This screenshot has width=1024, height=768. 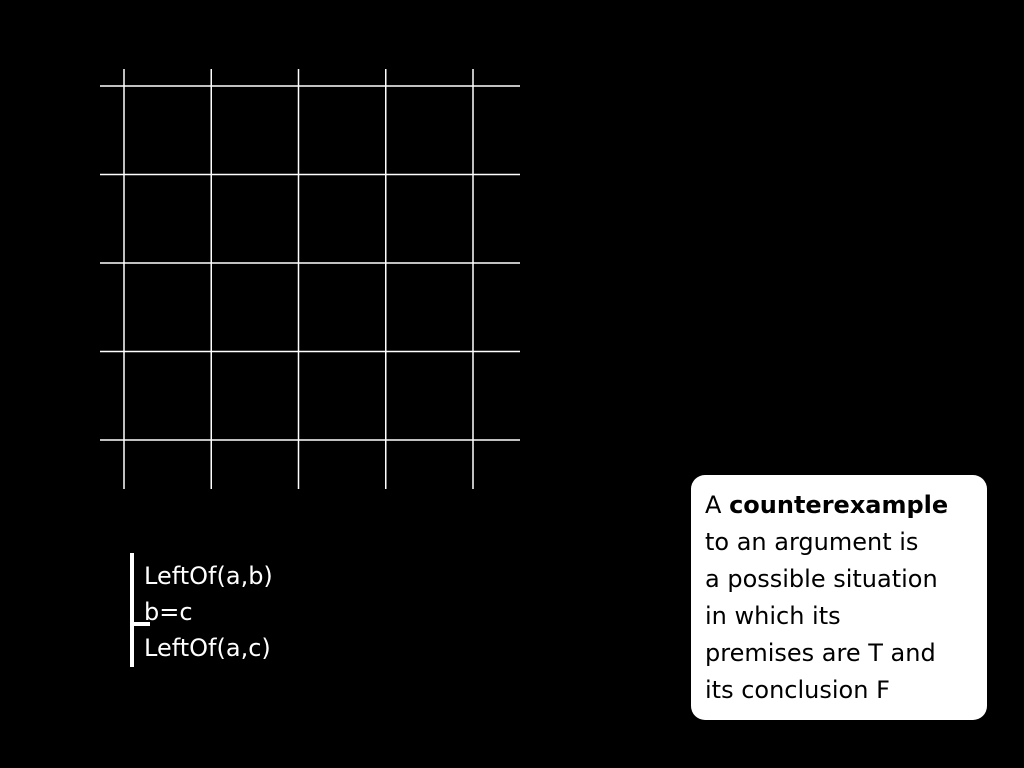 What do you see at coordinates (168, 612) in the screenshot?
I see `premise-2: b=c` at bounding box center [168, 612].